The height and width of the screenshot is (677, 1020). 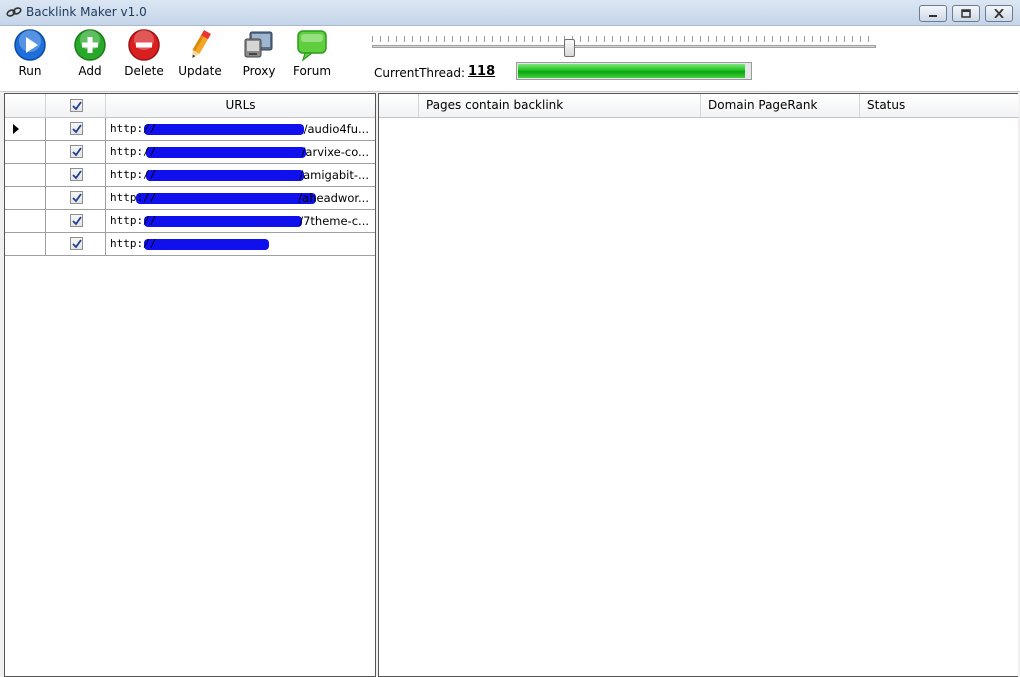 I want to click on slider-thumb, so click(x=569, y=48).